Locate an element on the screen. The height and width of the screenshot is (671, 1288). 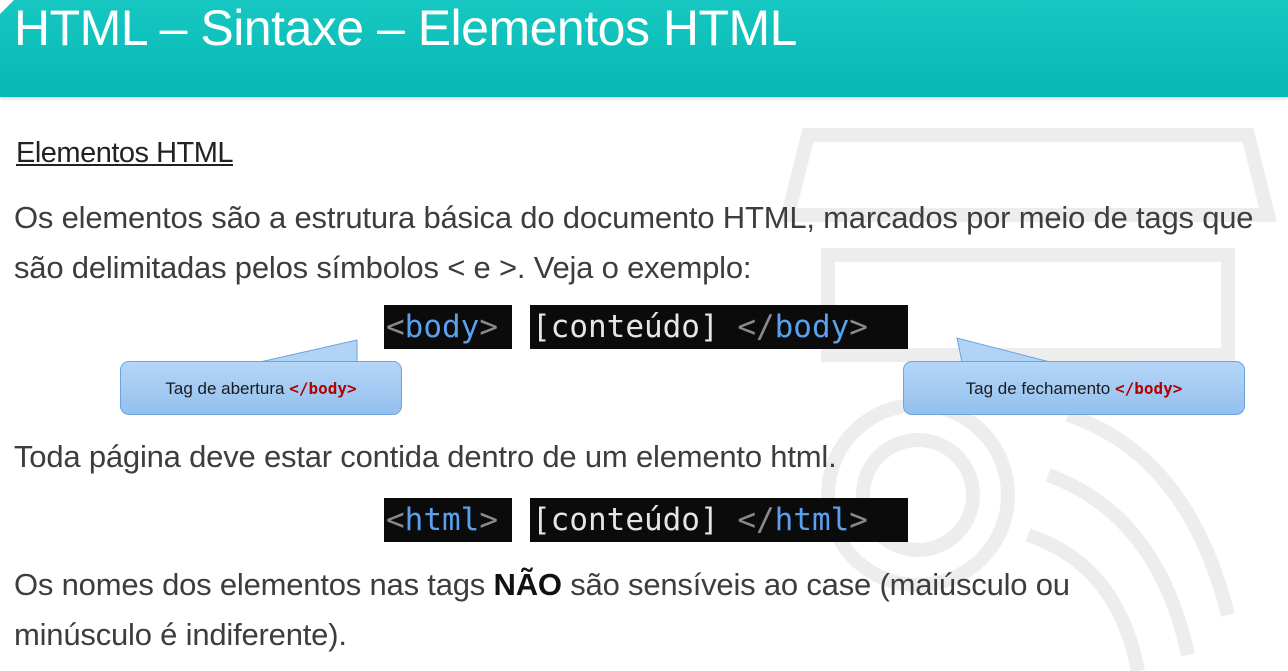
callout-closing-code: </body> is located at coordinates (1148, 388).